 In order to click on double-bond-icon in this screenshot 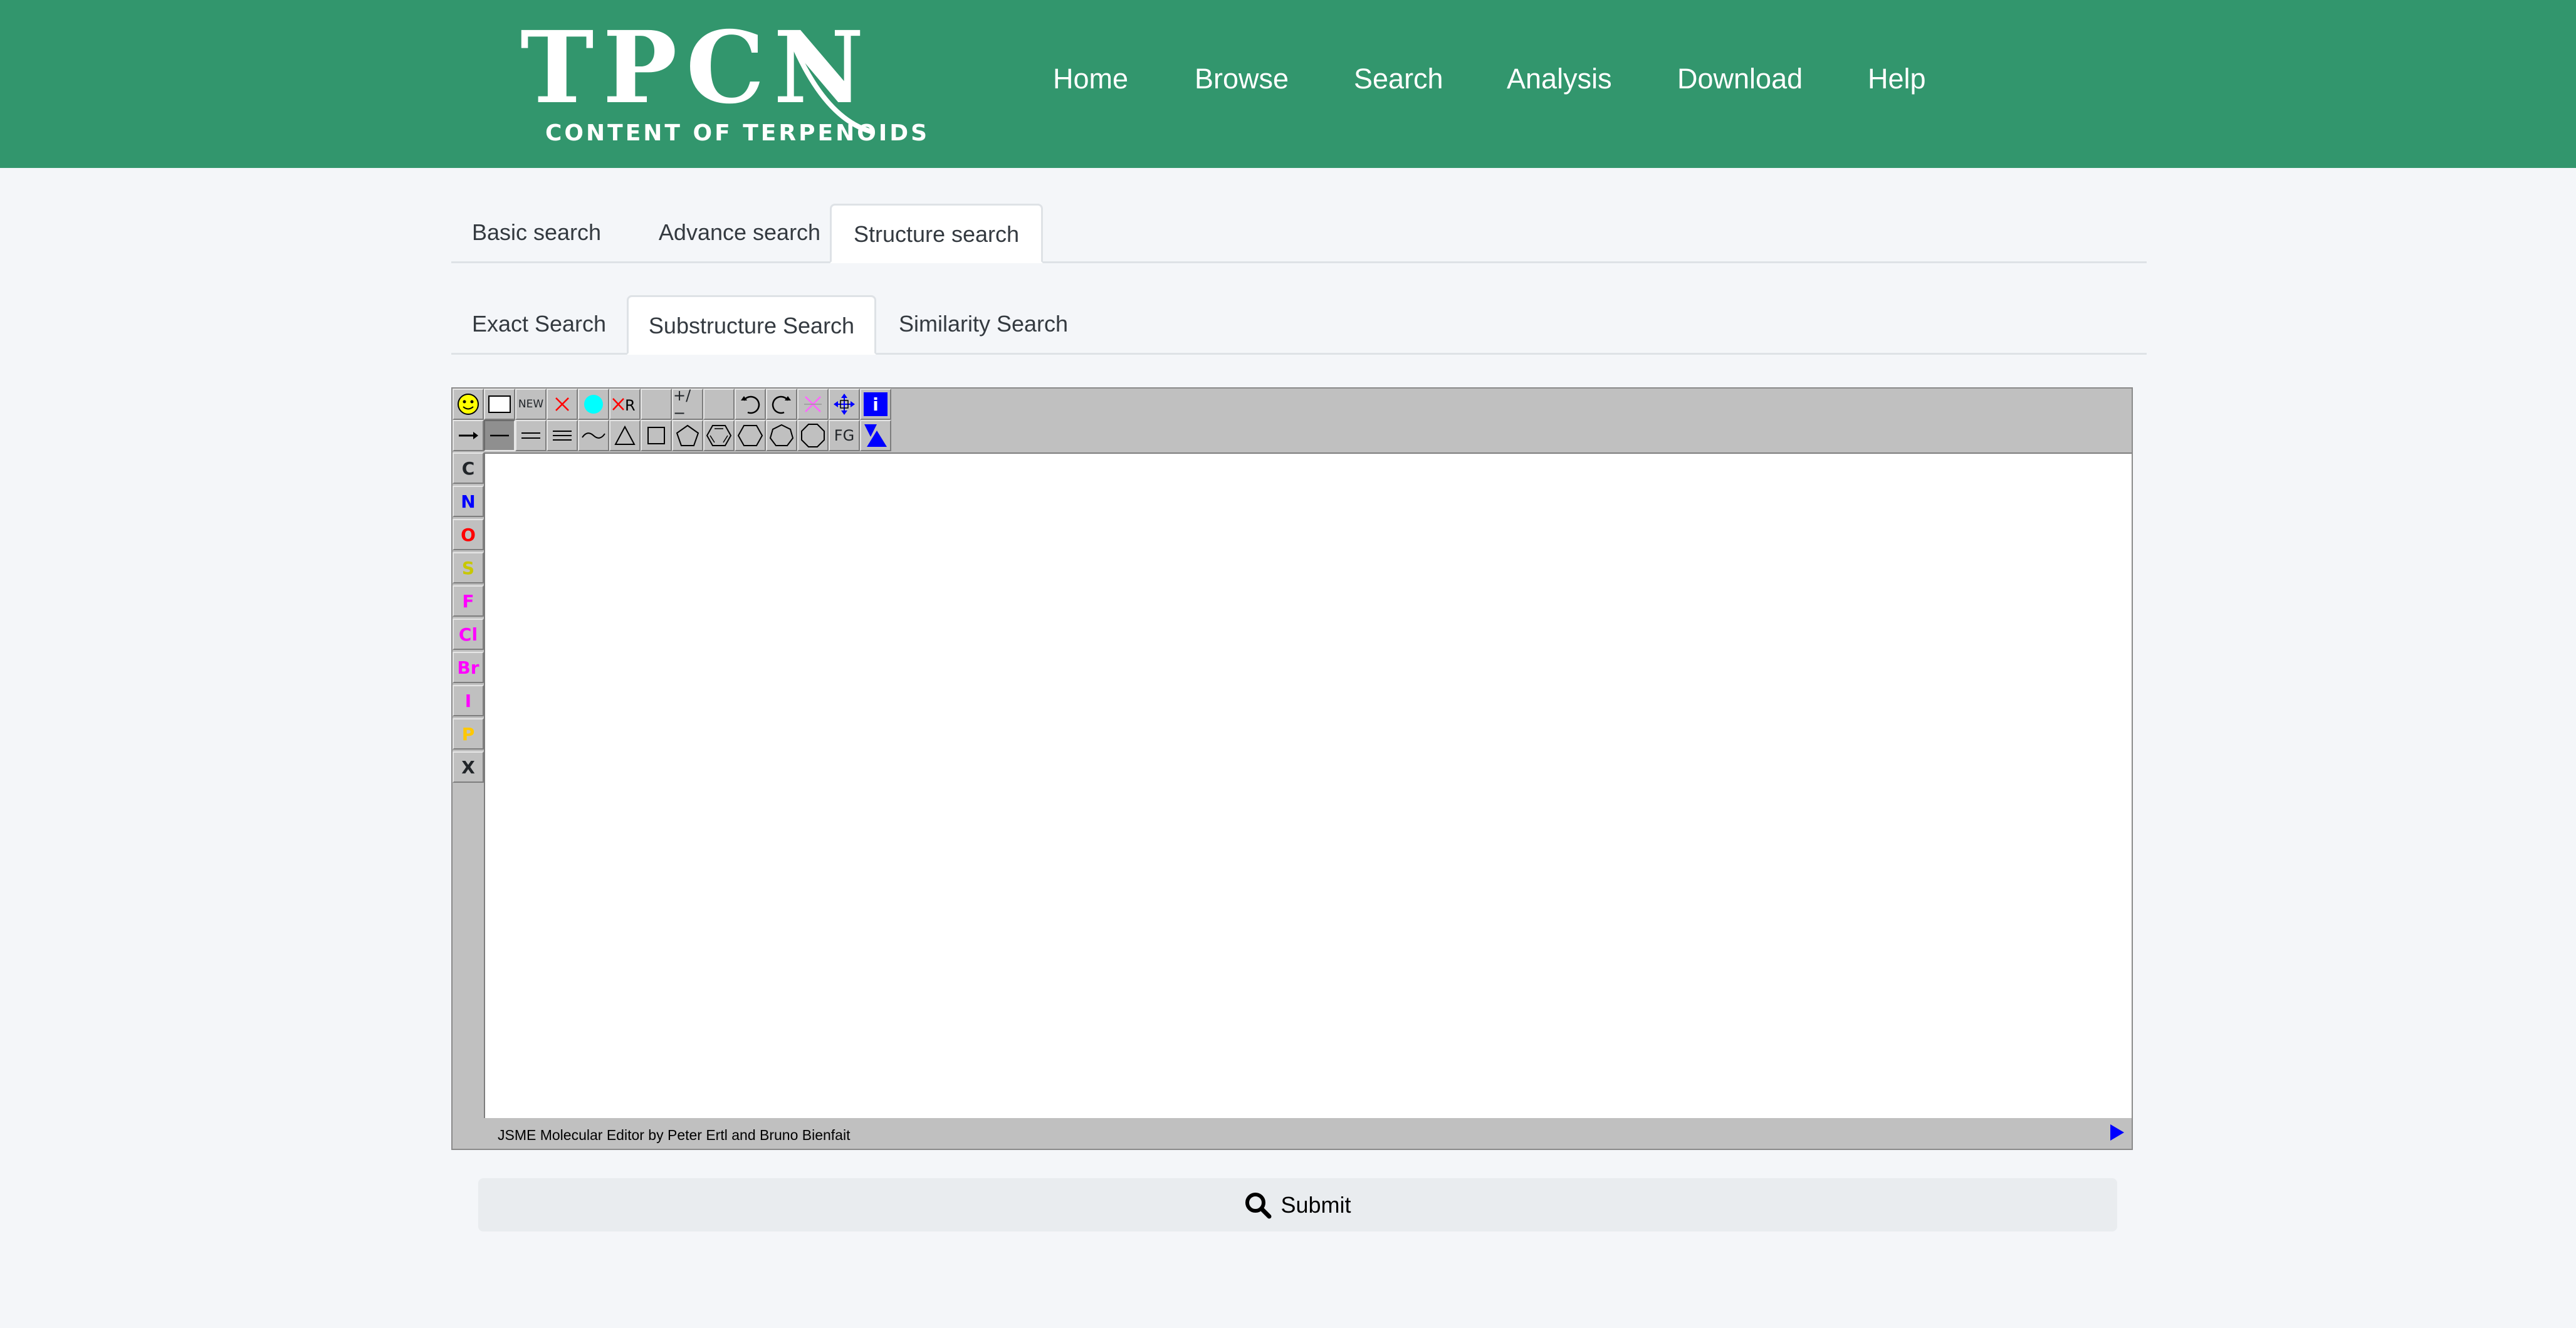, I will do `click(531, 435)`.